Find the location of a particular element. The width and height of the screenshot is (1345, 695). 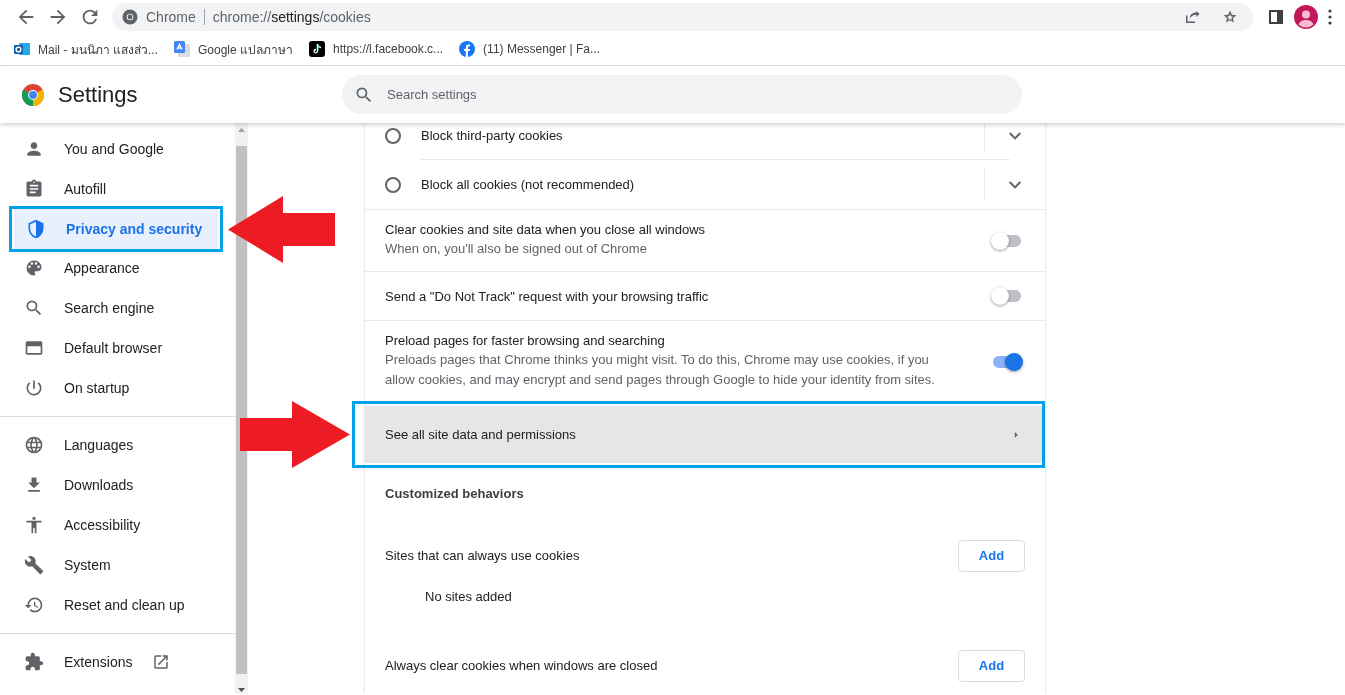

option-label: Block all cookies (not recommended) is located at coordinates (528, 184).